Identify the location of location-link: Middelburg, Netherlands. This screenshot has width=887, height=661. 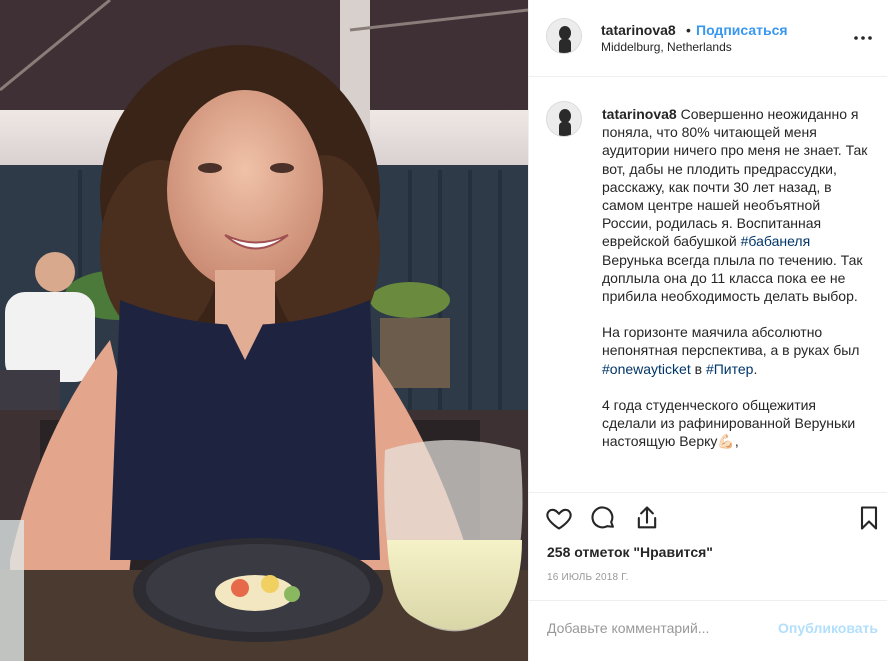
(666, 47).